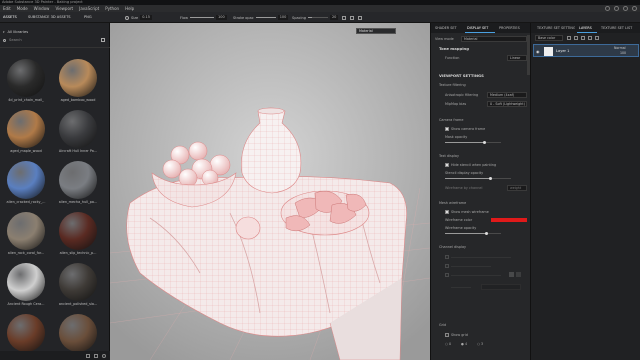 Image resolution: width=640 pixels, height=360 pixels. I want to click on chevron-down-icon: ▾, so click(4, 31).